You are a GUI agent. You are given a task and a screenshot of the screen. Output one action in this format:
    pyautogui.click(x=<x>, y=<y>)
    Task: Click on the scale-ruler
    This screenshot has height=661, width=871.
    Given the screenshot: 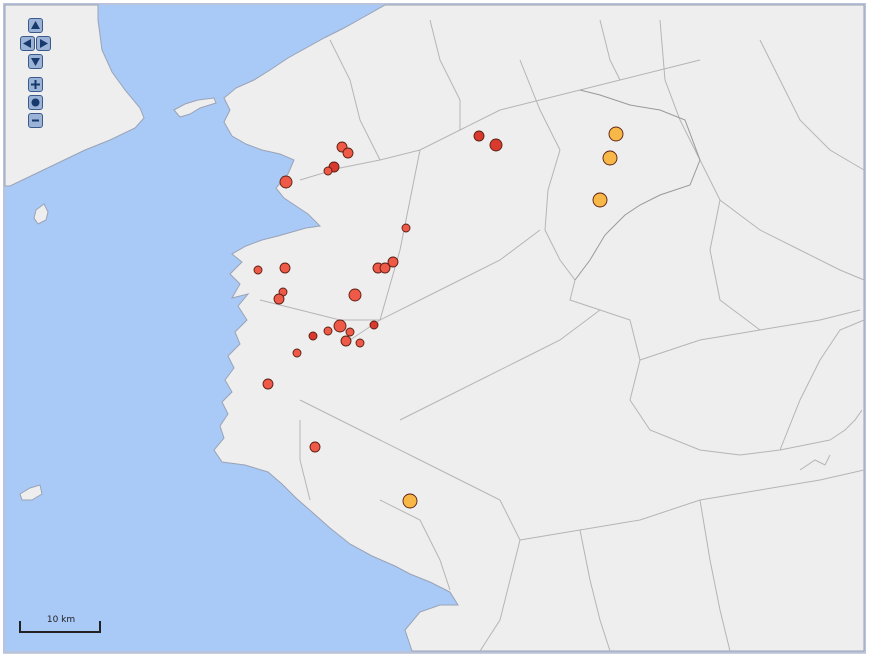 What is the action you would take?
    pyautogui.click(x=60, y=627)
    